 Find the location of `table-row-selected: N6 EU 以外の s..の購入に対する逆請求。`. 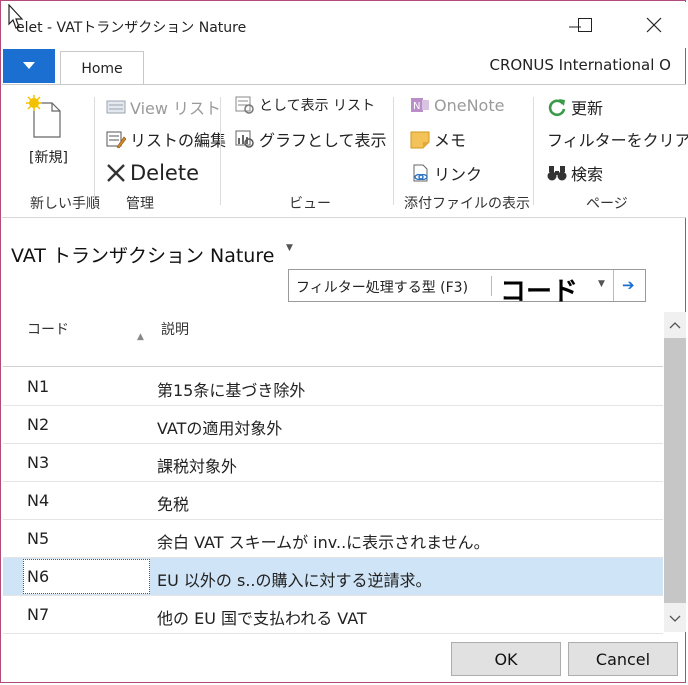

table-row-selected: N6 EU 以外の s..の購入に対する逆請求。 is located at coordinates (333, 577).